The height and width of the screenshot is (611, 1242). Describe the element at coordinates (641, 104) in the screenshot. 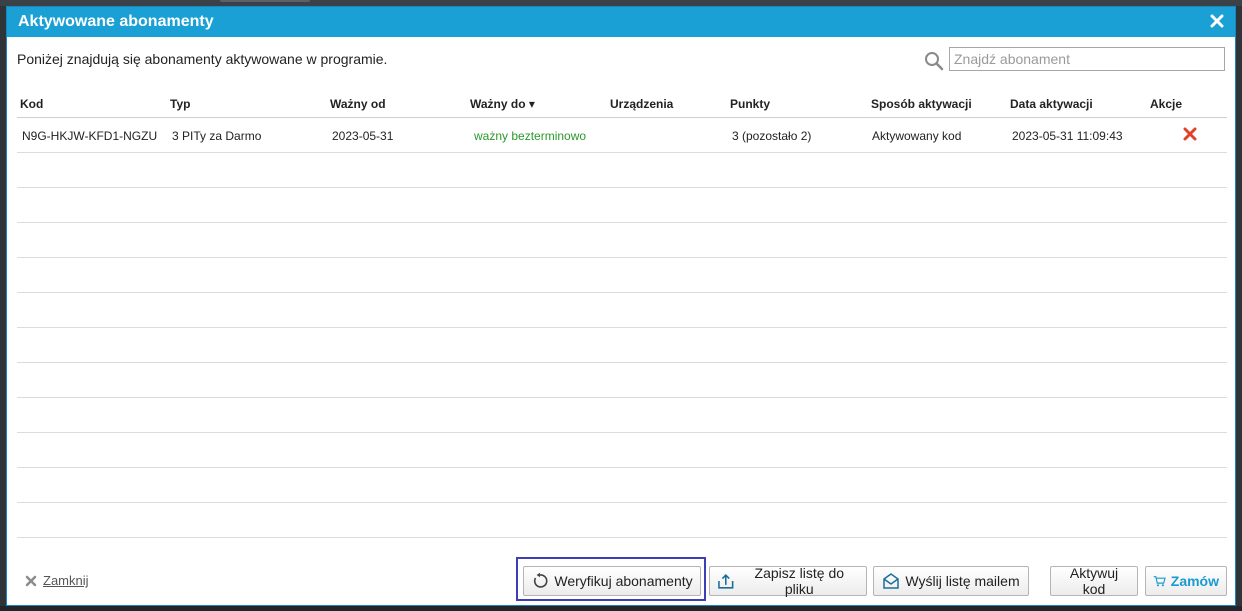

I see `column-header-urzadzenia: Urządzenia` at that location.